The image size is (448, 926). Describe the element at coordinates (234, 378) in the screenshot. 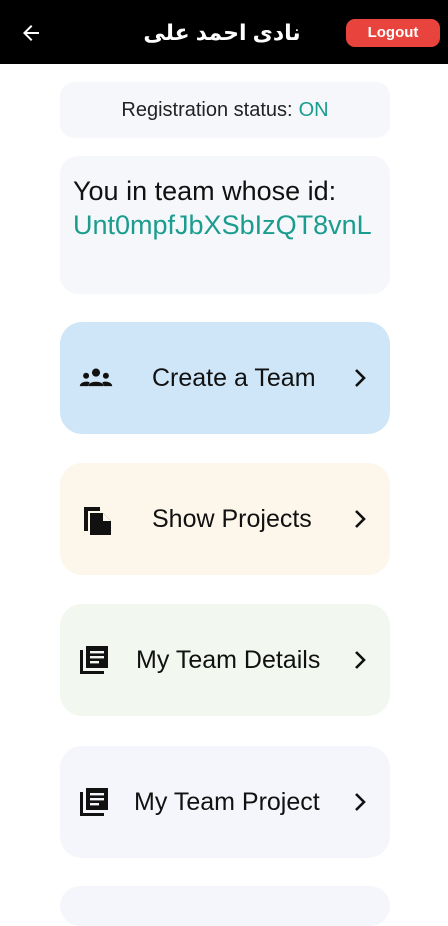

I see `create-team-label: Create a Team` at that location.